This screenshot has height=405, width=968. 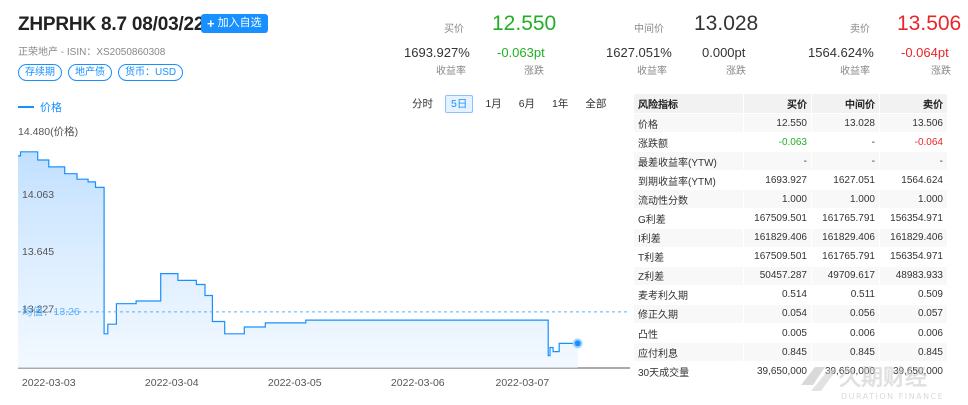 I want to click on bid-change: -0.063pt, so click(x=521, y=52).